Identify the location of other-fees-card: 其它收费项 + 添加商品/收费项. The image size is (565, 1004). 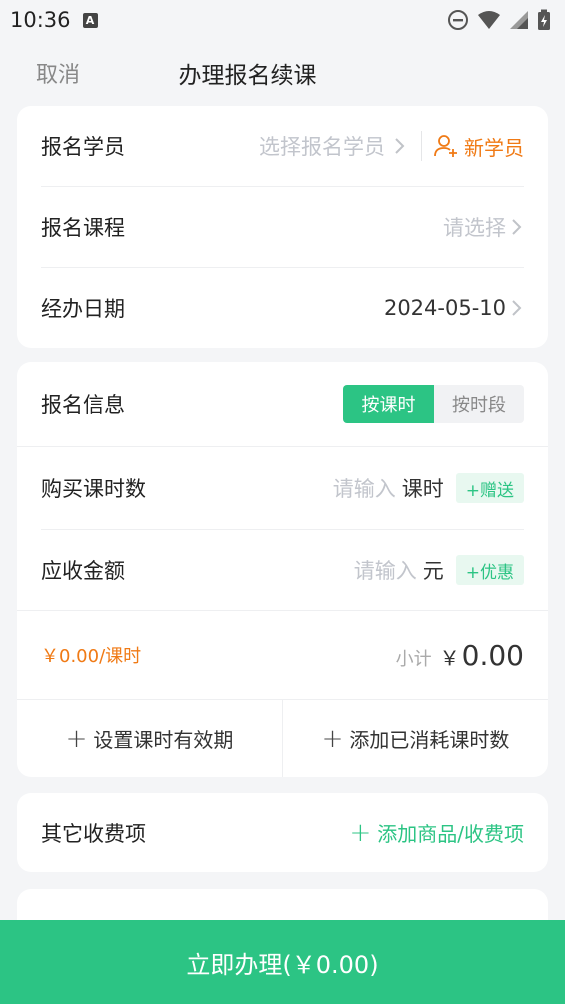
(282, 832).